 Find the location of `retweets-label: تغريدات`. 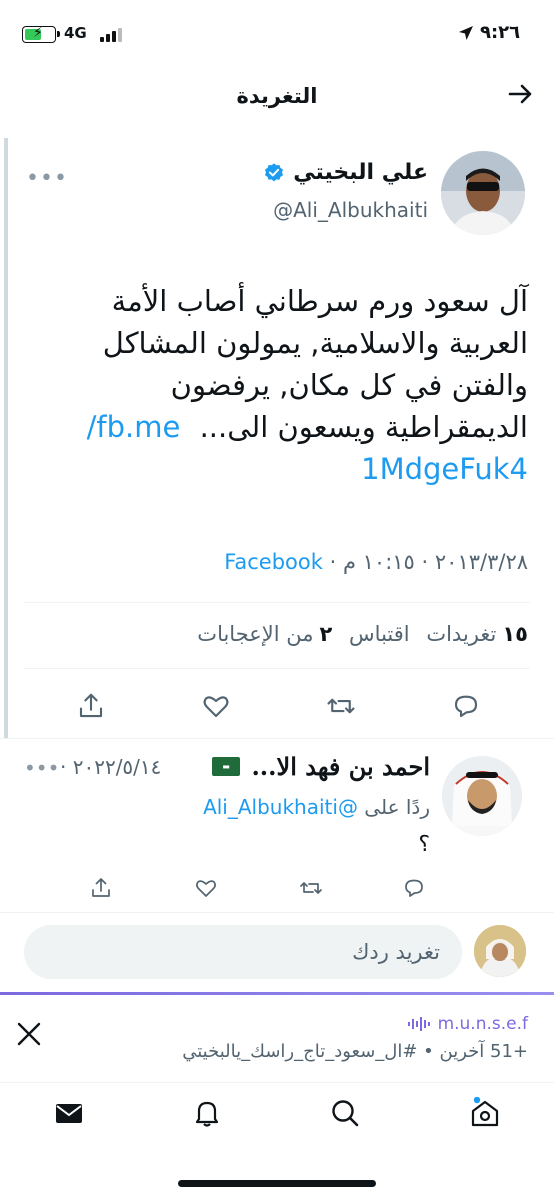

retweets-label: تغريدات is located at coordinates (461, 634).